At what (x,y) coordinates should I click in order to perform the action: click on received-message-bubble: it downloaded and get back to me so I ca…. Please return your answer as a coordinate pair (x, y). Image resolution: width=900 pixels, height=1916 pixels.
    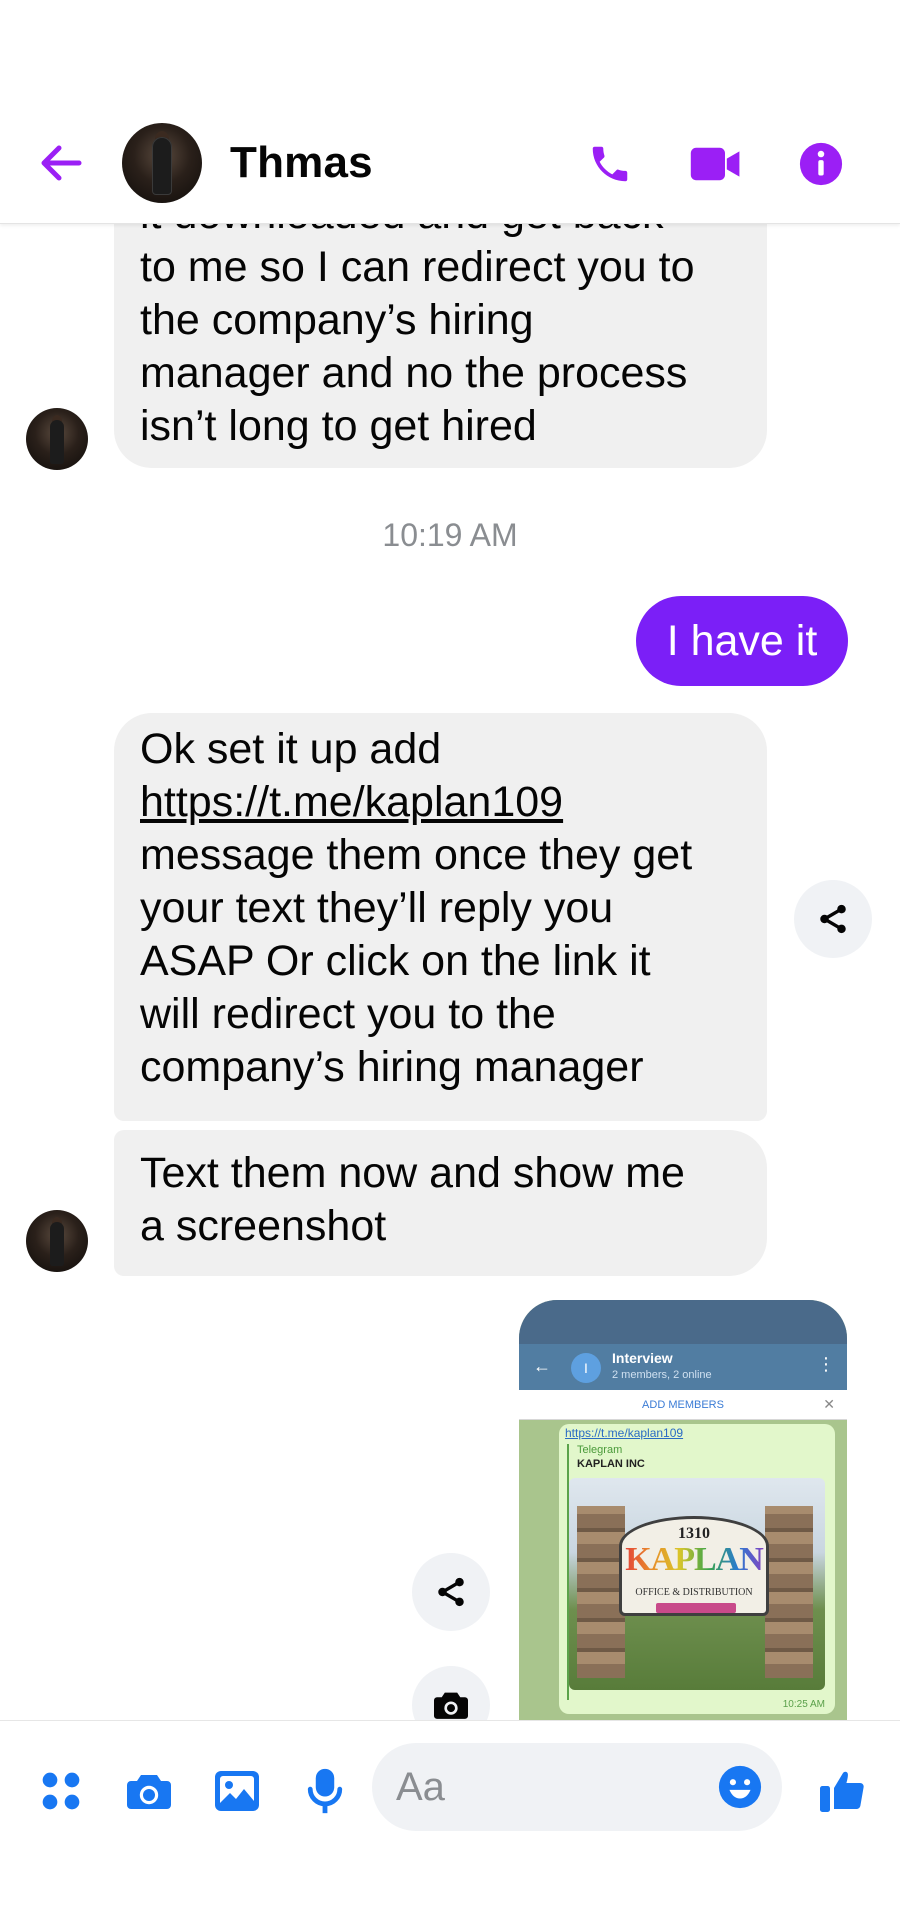
    Looking at the image, I should click on (440, 346).